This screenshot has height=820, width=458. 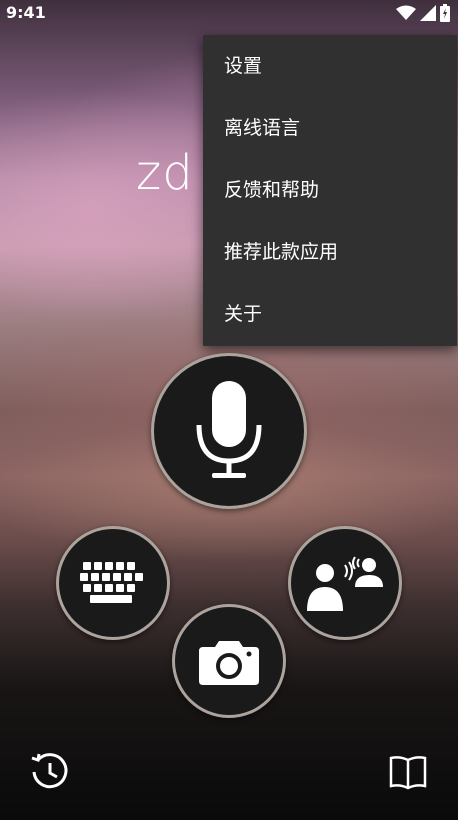 I want to click on history-button, so click(x=50, y=772).